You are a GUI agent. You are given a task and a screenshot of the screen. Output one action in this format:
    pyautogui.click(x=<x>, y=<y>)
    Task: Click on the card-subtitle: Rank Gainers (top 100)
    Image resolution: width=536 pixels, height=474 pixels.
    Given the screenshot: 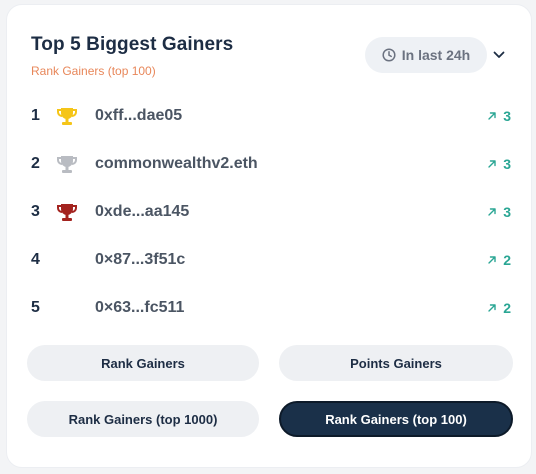 What is the action you would take?
    pyautogui.click(x=93, y=71)
    